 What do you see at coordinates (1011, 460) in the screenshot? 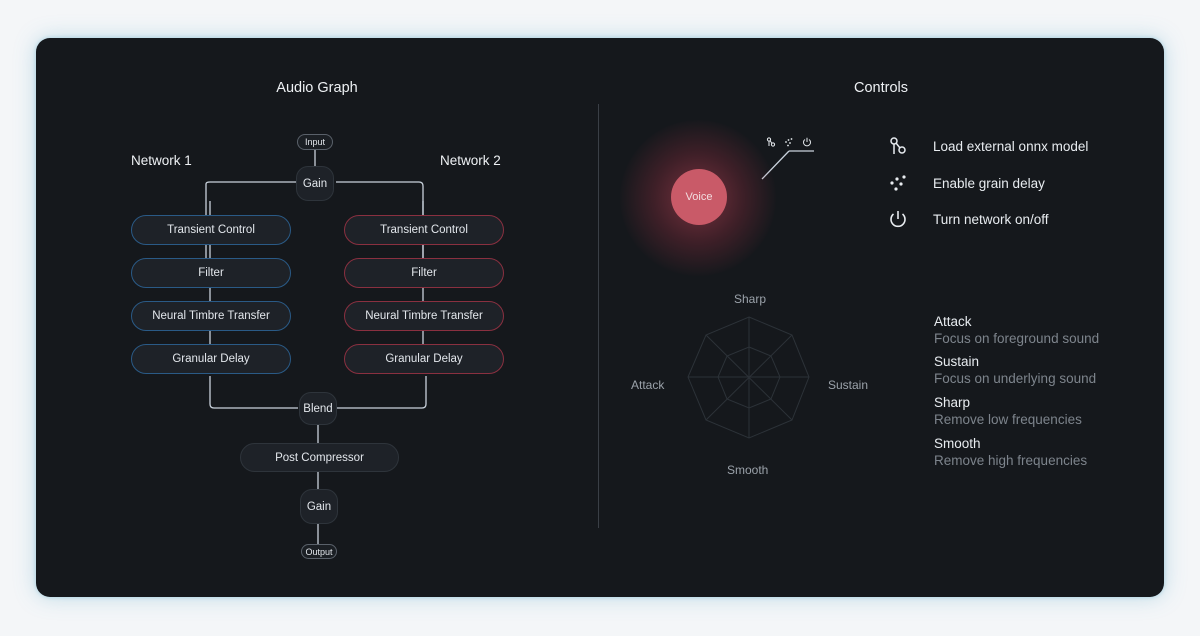
I see `description-text: Remove high frequencies` at bounding box center [1011, 460].